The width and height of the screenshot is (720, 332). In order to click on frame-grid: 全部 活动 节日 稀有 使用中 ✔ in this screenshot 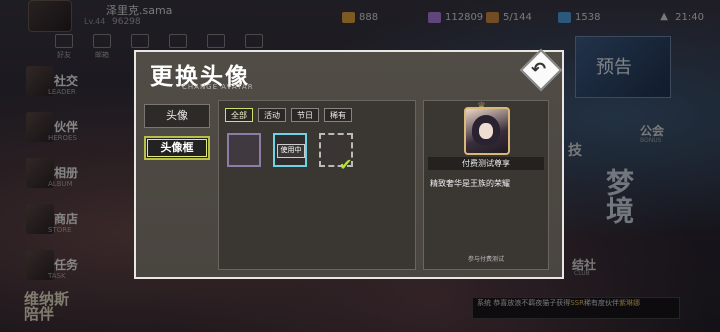, I will do `click(317, 185)`.